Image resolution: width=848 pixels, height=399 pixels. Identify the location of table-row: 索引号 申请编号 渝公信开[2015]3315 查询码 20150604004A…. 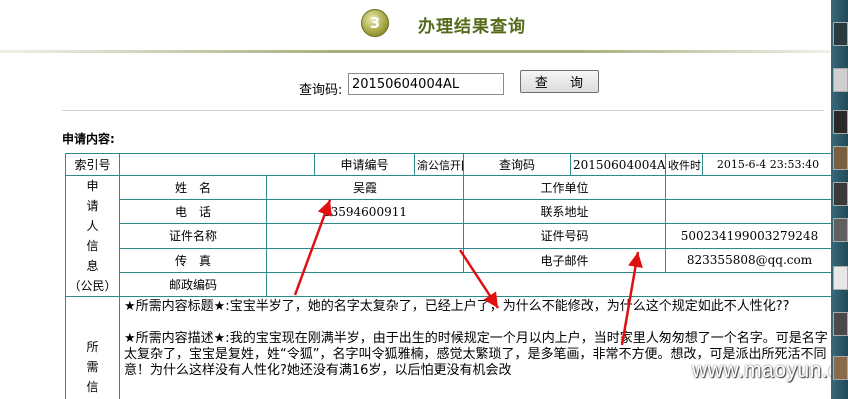
(449, 164).